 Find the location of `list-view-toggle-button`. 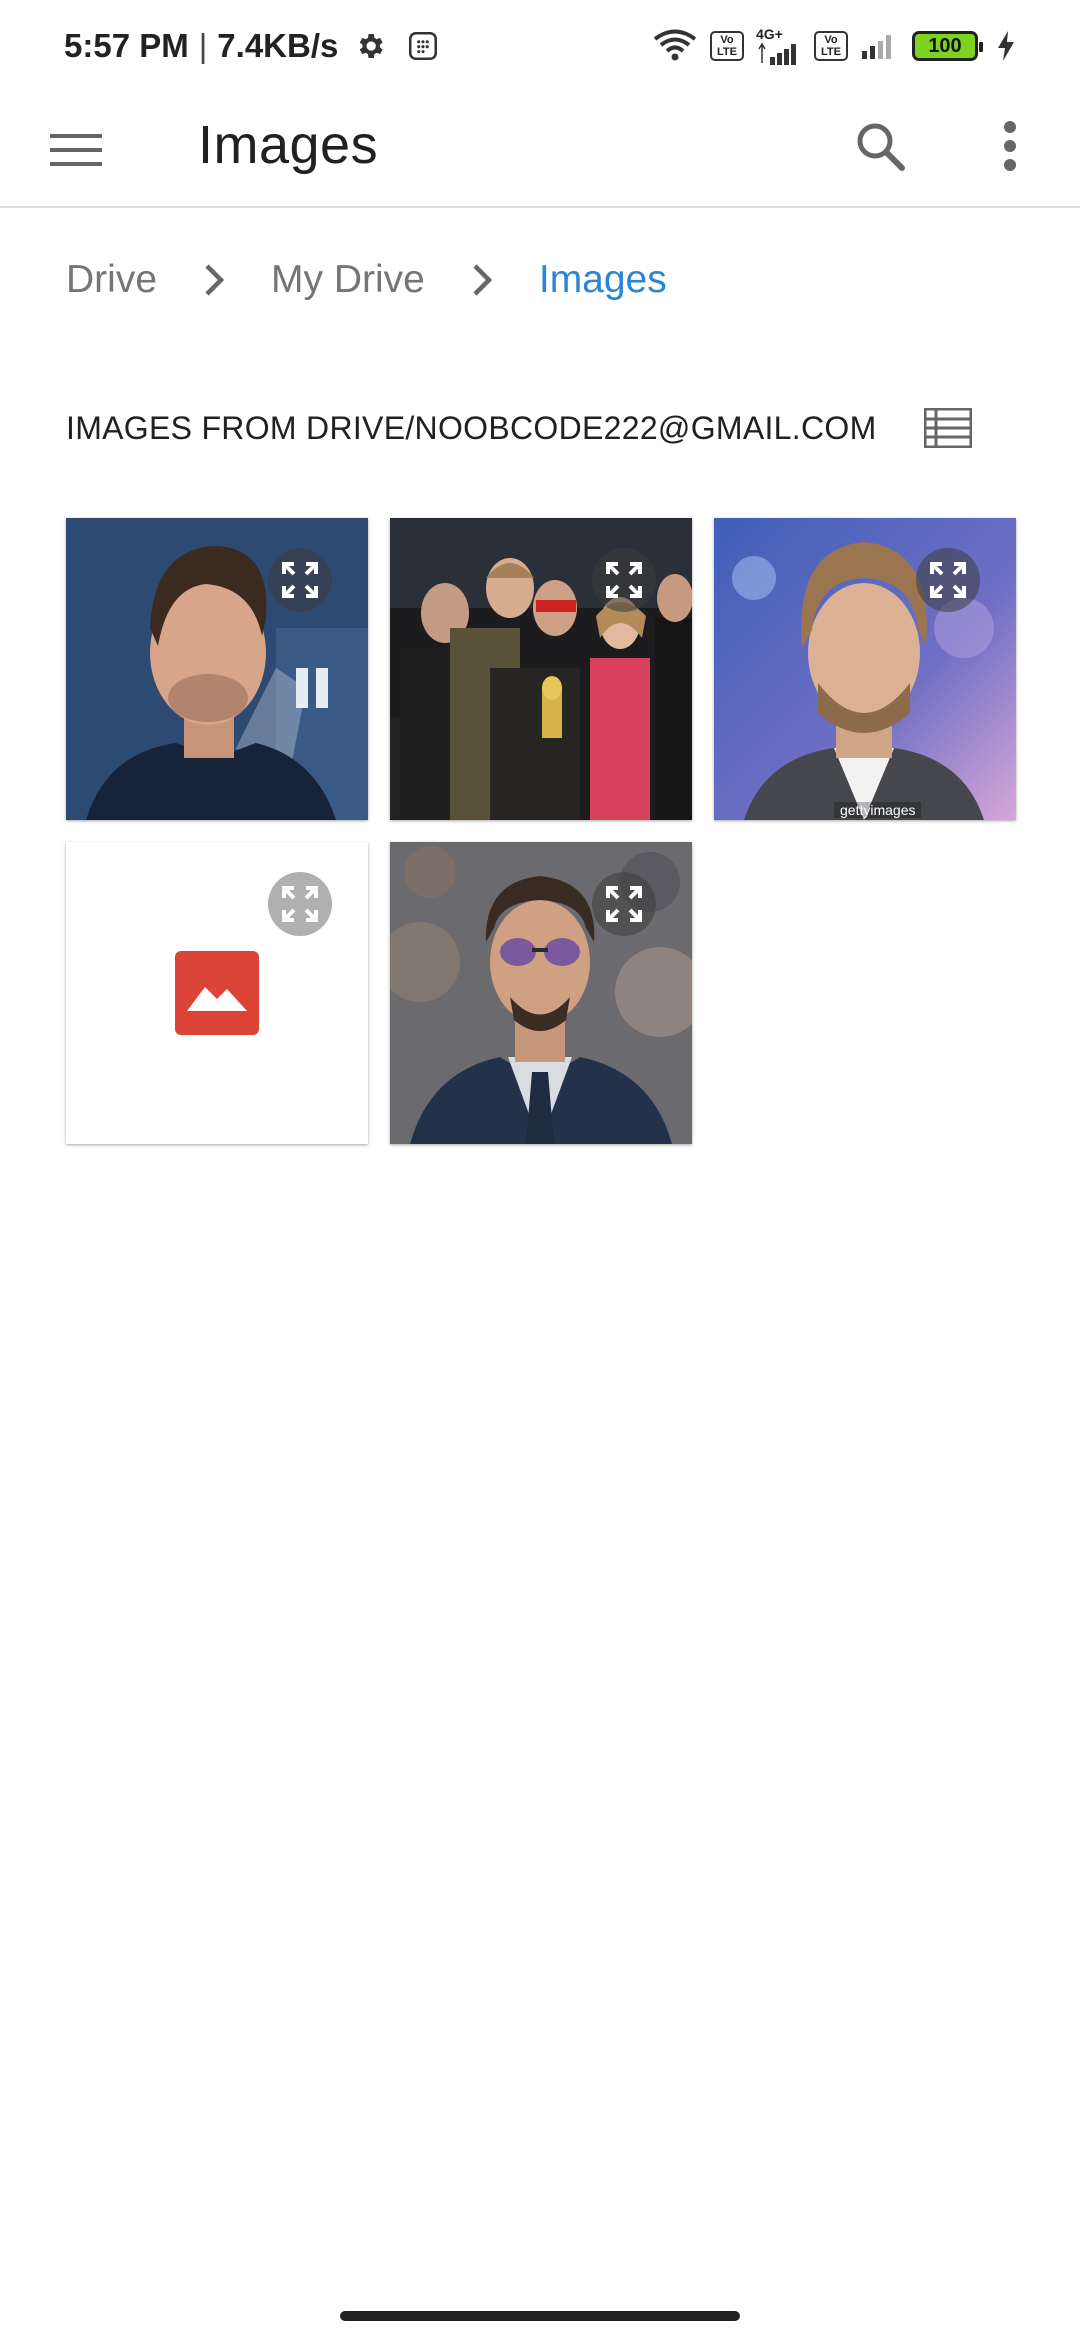

list-view-toggle-button is located at coordinates (948, 428).